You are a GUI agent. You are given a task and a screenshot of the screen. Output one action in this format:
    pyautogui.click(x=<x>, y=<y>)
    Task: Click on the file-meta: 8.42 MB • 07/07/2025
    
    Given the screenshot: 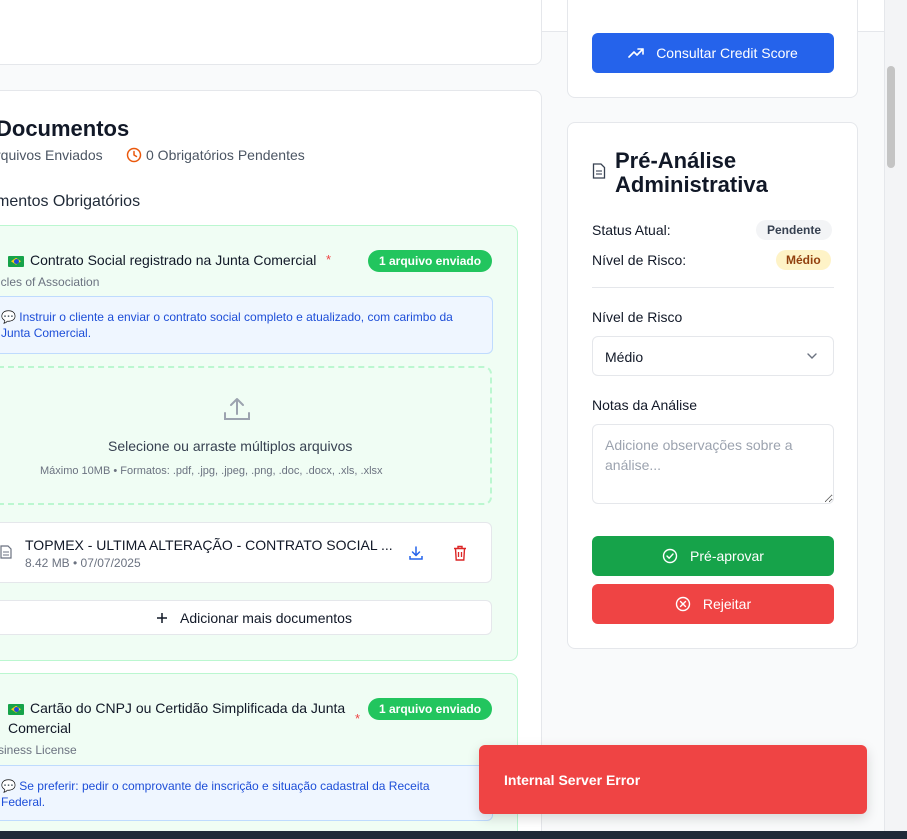 What is the action you would take?
    pyautogui.click(x=83, y=563)
    